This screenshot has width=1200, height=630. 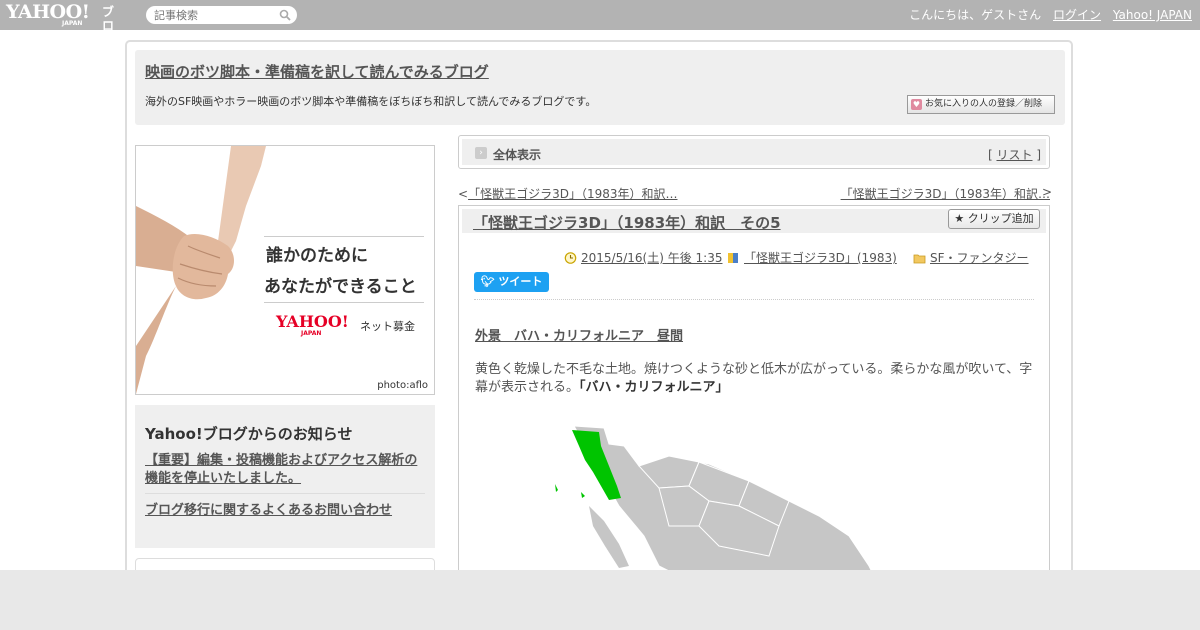 What do you see at coordinates (984, 104) in the screenshot?
I see `favorite-register-label: お気に入りの人の登録／削除` at bounding box center [984, 104].